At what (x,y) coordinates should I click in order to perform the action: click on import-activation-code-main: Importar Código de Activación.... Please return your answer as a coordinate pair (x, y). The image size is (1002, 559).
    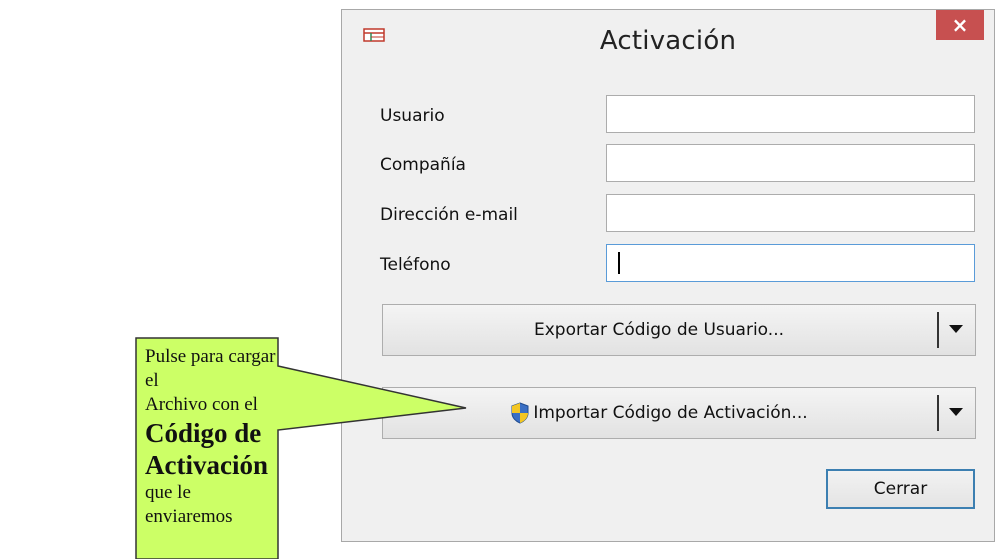
    Looking at the image, I should click on (659, 413).